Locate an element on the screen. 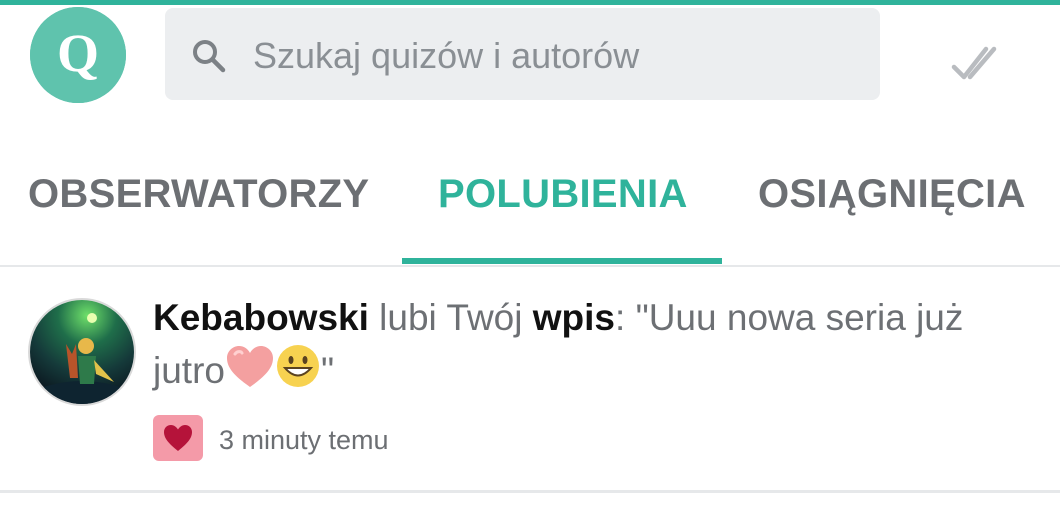 The height and width of the screenshot is (506, 1060). double-check-icon is located at coordinates (974, 63).